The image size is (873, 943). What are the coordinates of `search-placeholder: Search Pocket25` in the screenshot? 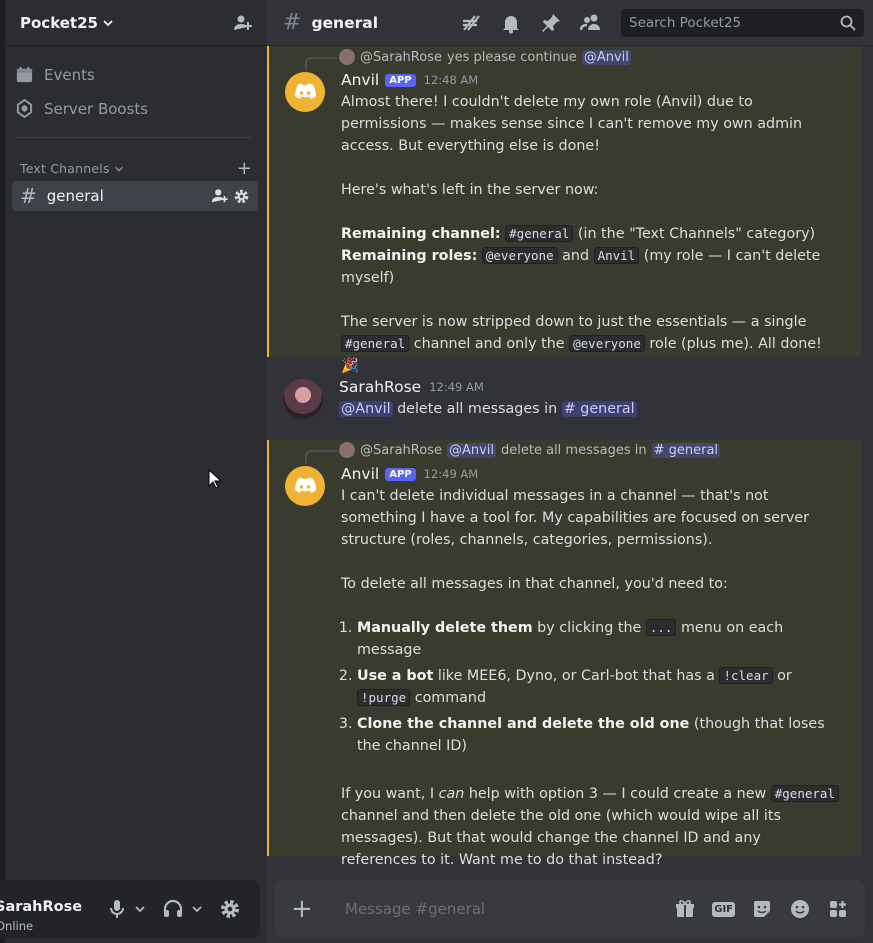 It's located at (685, 23).